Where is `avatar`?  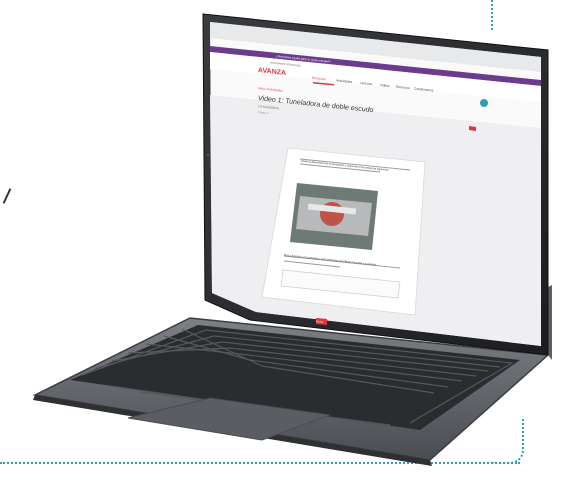
avatar is located at coordinates (484, 103).